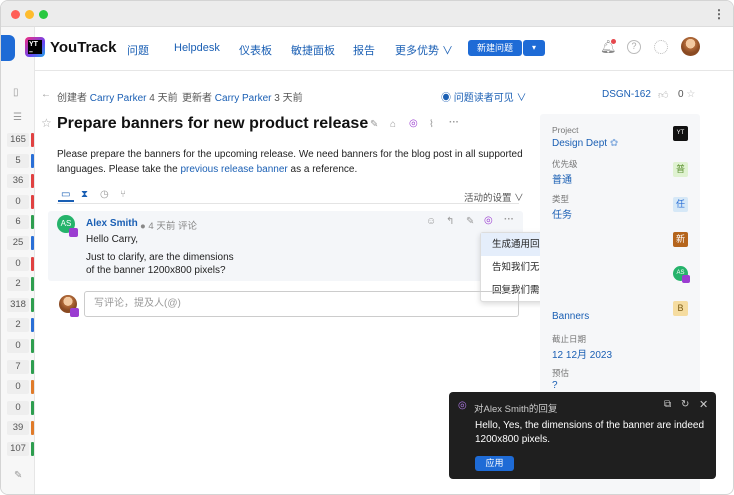 Image resolution: width=734 pixels, height=495 pixels. I want to click on comments-tab-icon: ▭, so click(65, 194).